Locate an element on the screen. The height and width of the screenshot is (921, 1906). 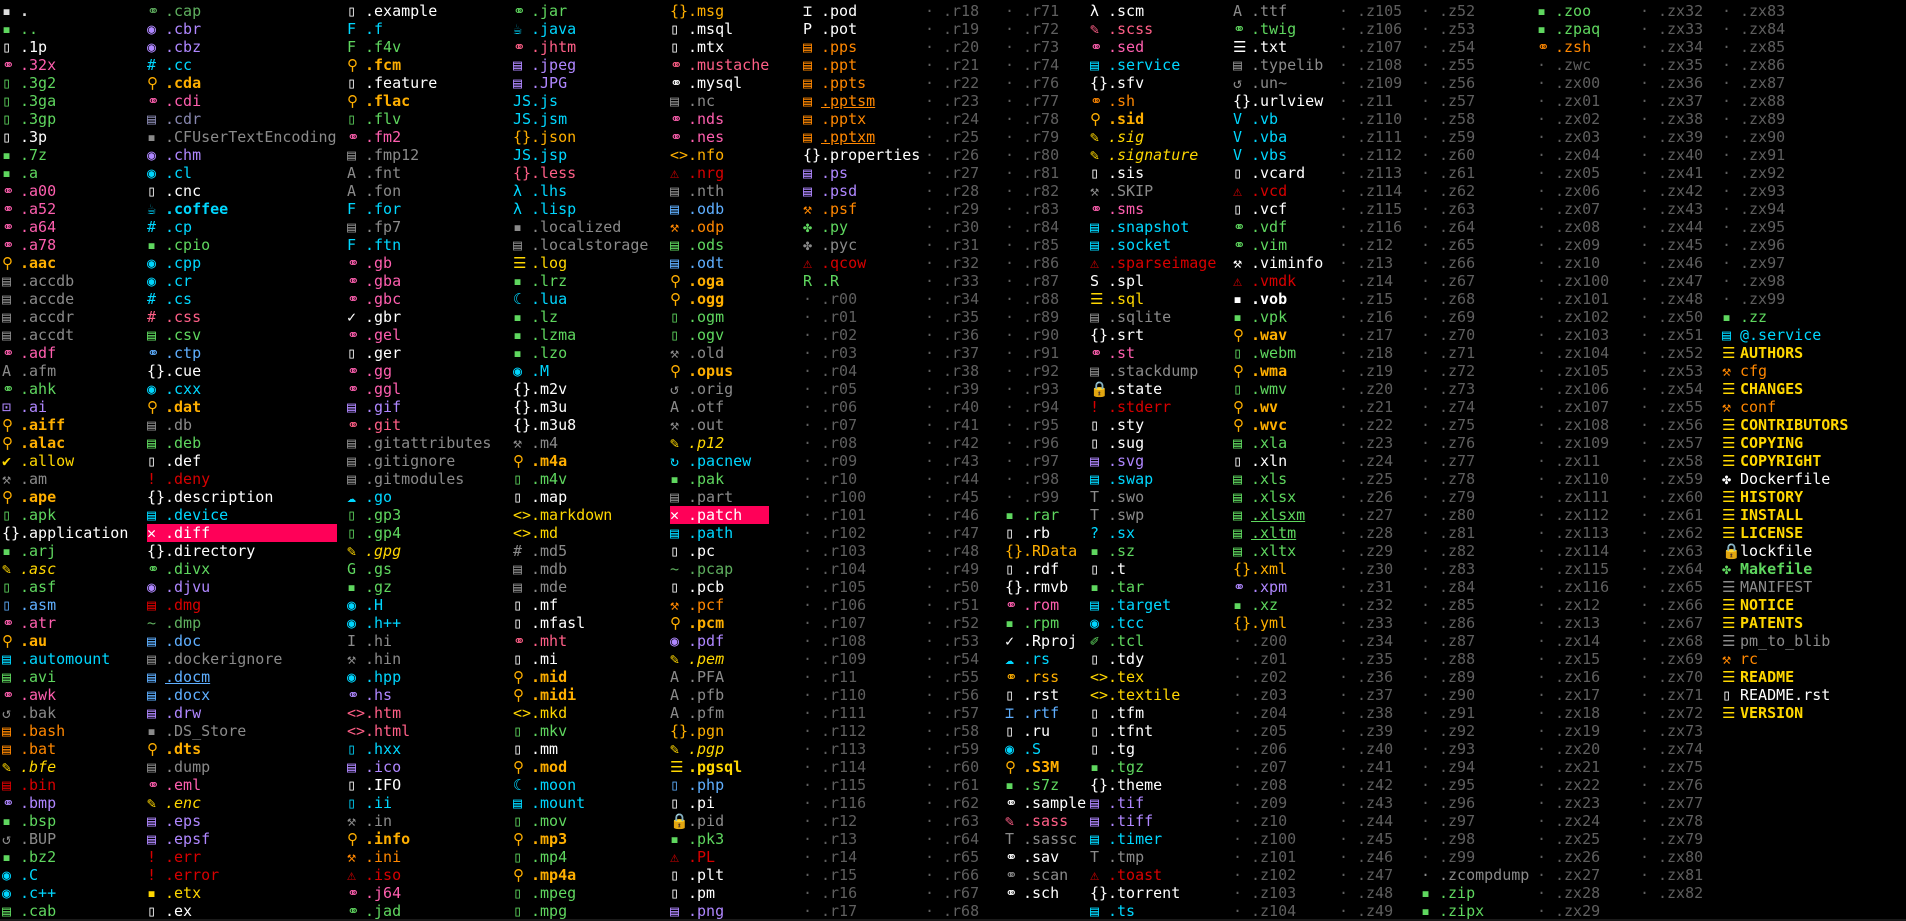
file-entry: · .z19 is located at coordinates (1370, 371).